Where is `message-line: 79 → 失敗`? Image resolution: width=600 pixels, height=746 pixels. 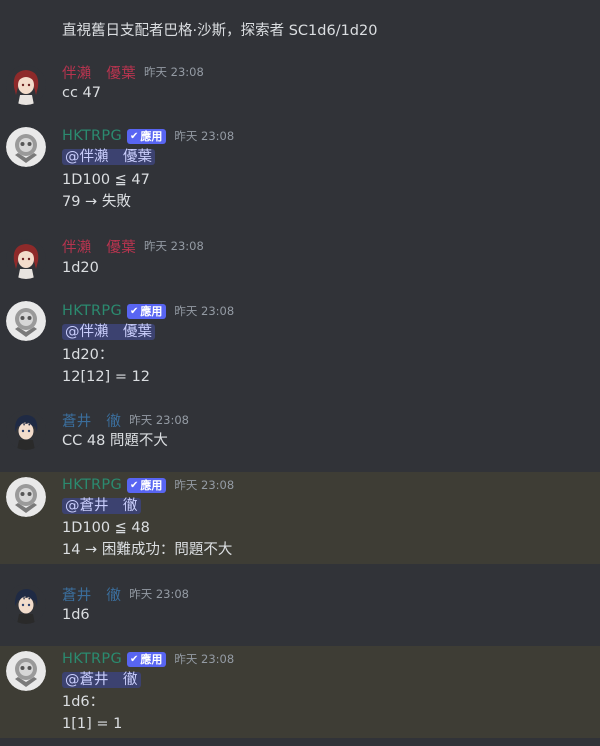 message-line: 79 → 失敗 is located at coordinates (96, 202).